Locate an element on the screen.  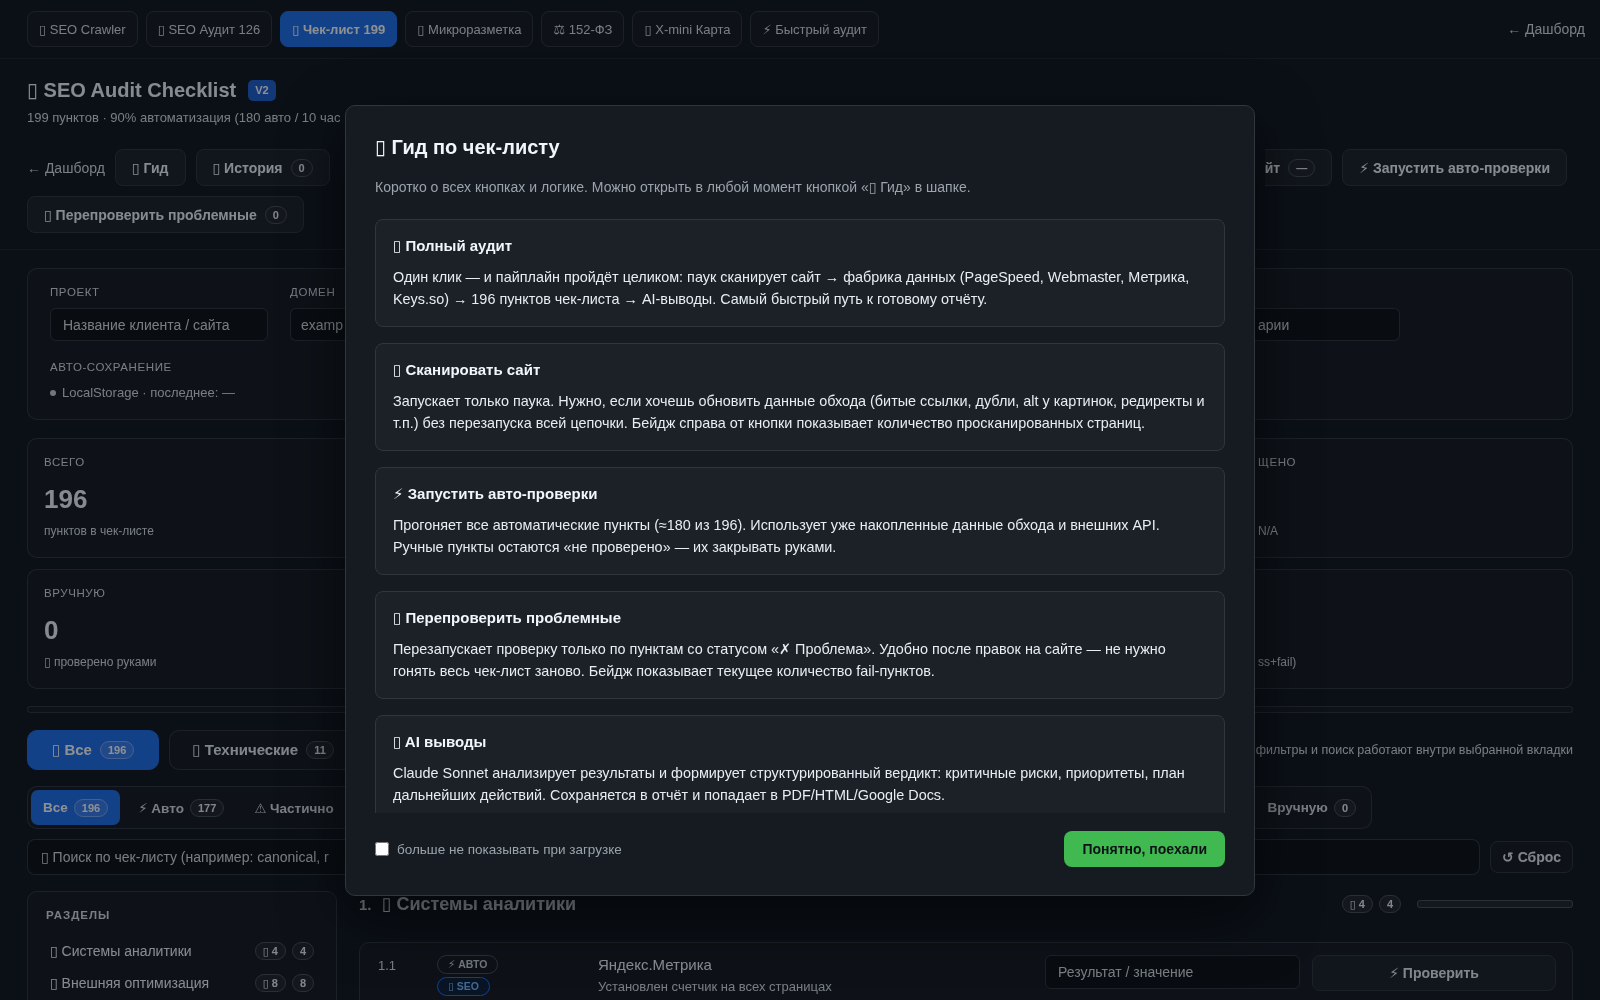
text-input: Название клиента / сайта is located at coordinates (159, 324).